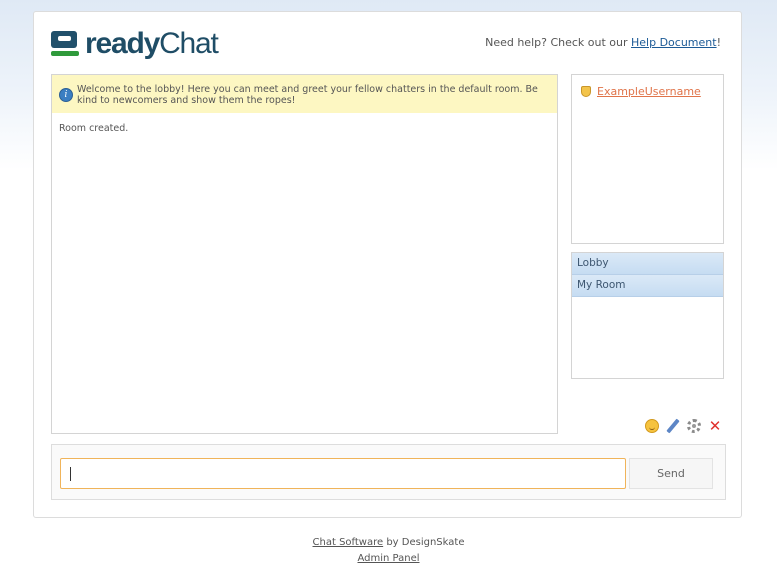 This screenshot has height=588, width=777. What do you see at coordinates (65, 44) in the screenshot?
I see `chat-logo-icon` at bounding box center [65, 44].